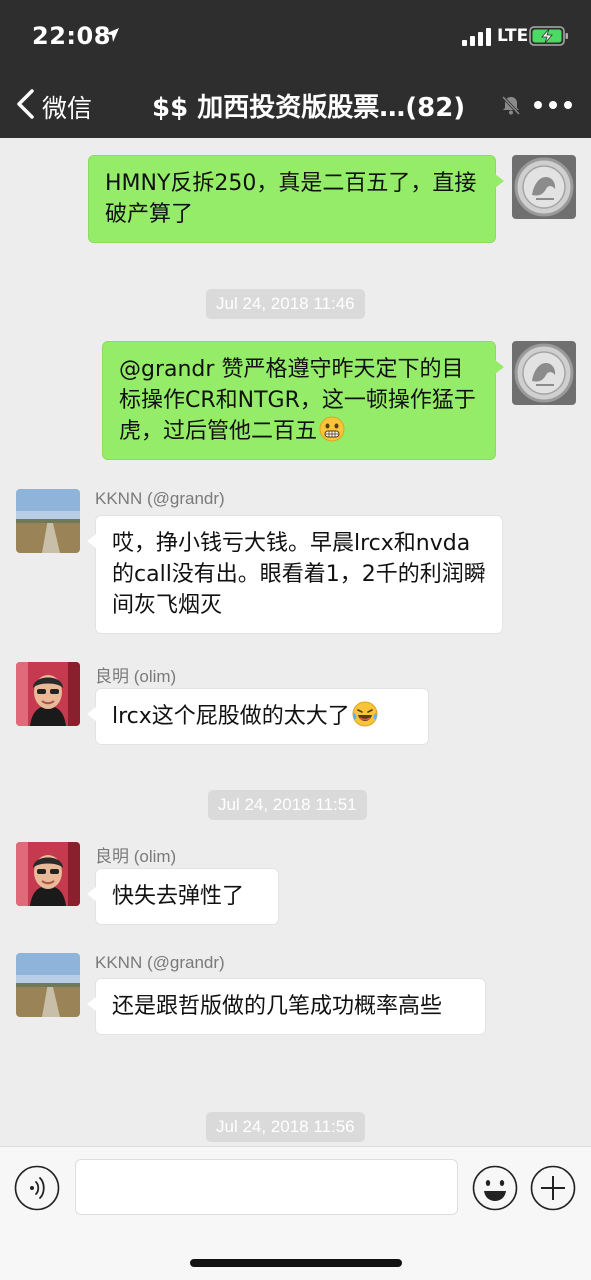 This screenshot has width=591, height=1280. Describe the element at coordinates (513, 36) in the screenshot. I see `network-type: LTE` at that location.